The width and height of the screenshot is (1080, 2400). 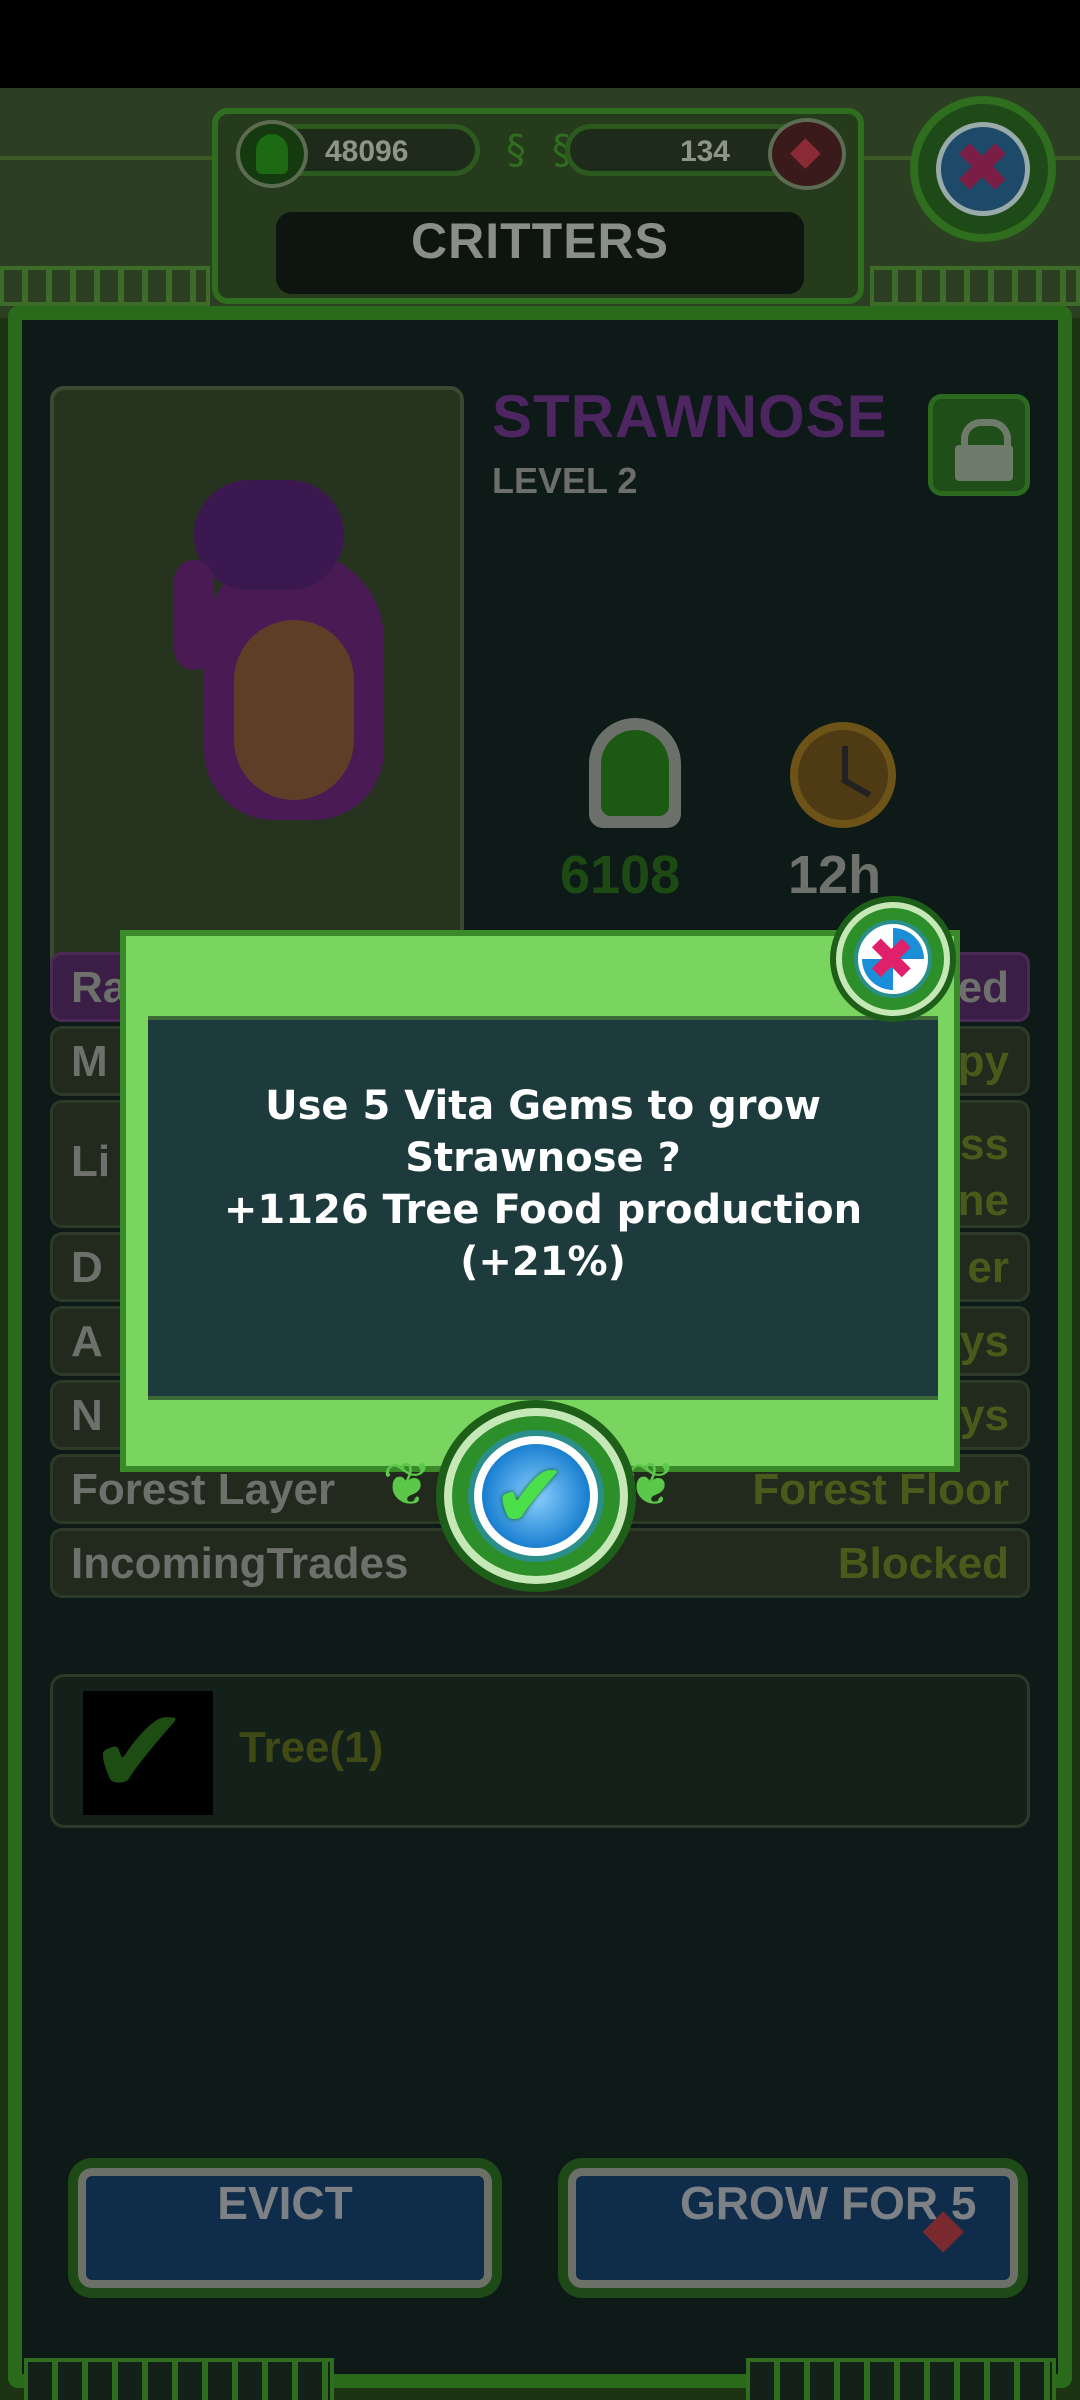 I want to click on dialog-message-line: +1126 Tree Food production, so click(x=543, y=1210).